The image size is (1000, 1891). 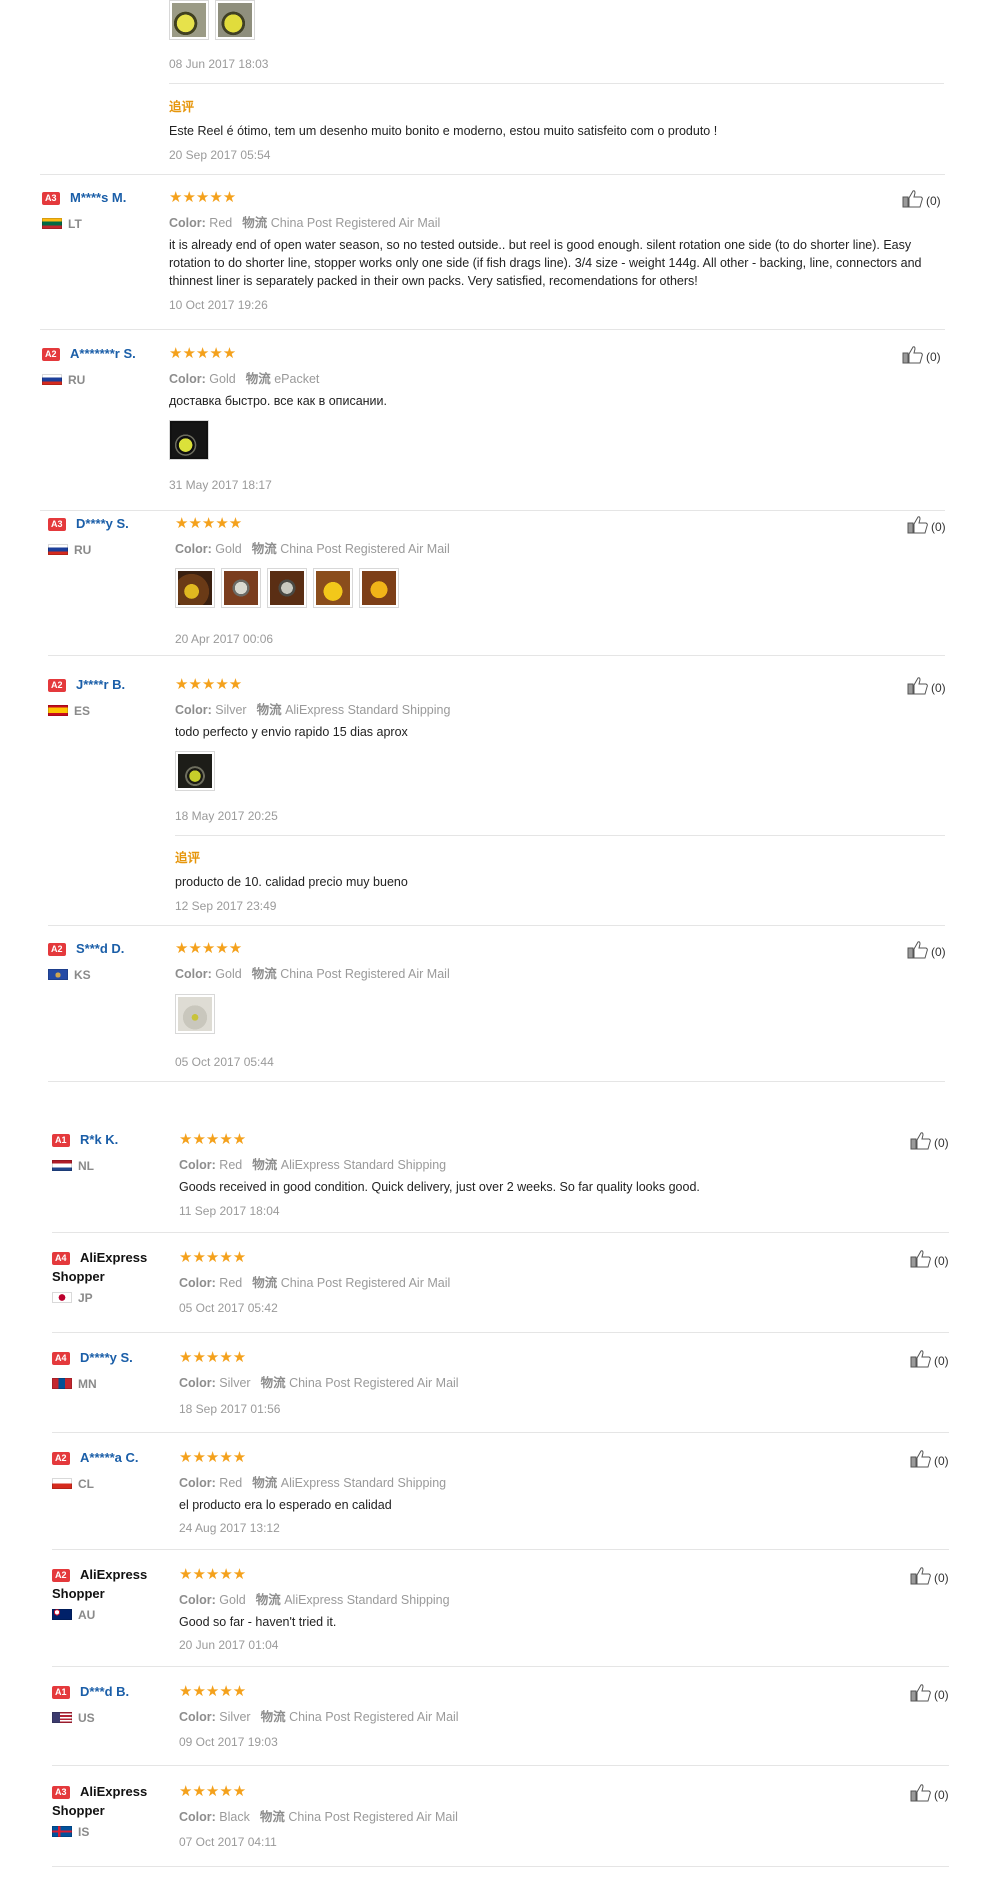 I want to click on review-date: 18 Sep 2017 01:56, so click(x=230, y=1409).